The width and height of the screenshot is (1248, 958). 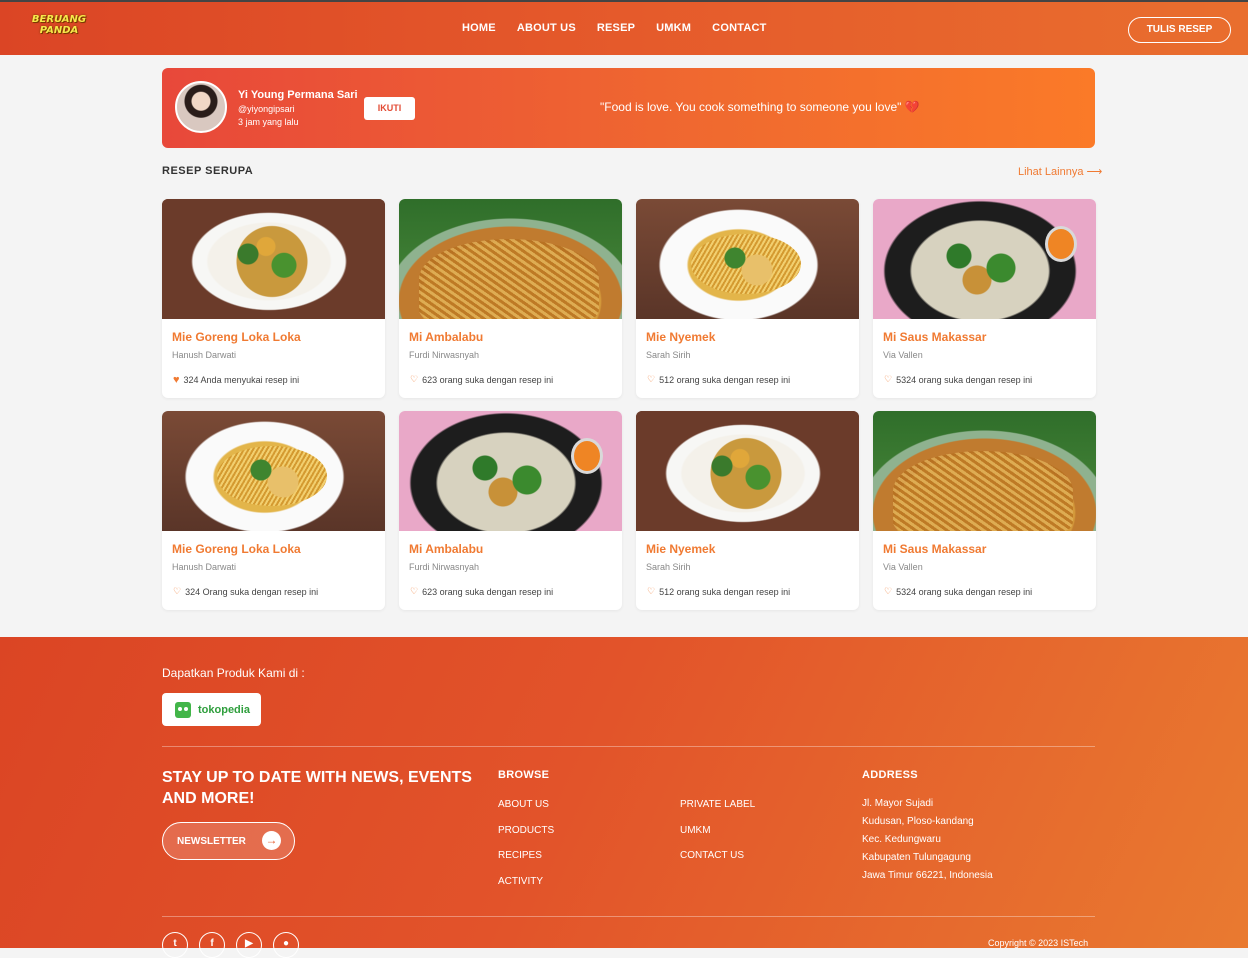 I want to click on see-more-link: Lihat Lainnya ⟶, so click(x=1060, y=171).